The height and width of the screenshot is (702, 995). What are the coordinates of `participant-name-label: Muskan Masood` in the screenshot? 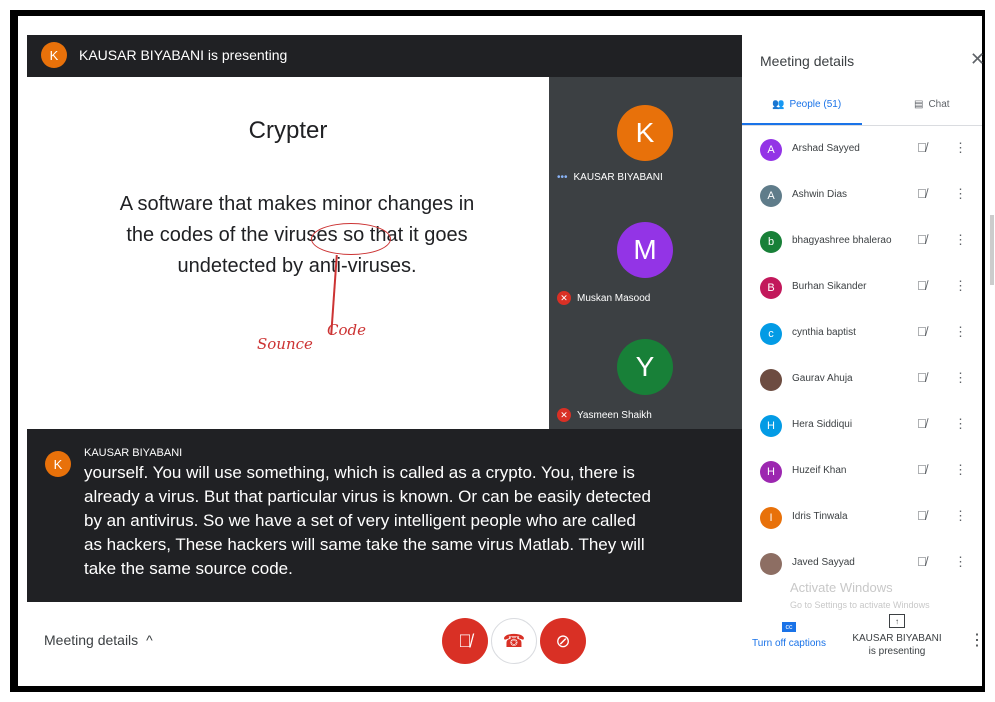 It's located at (614, 298).